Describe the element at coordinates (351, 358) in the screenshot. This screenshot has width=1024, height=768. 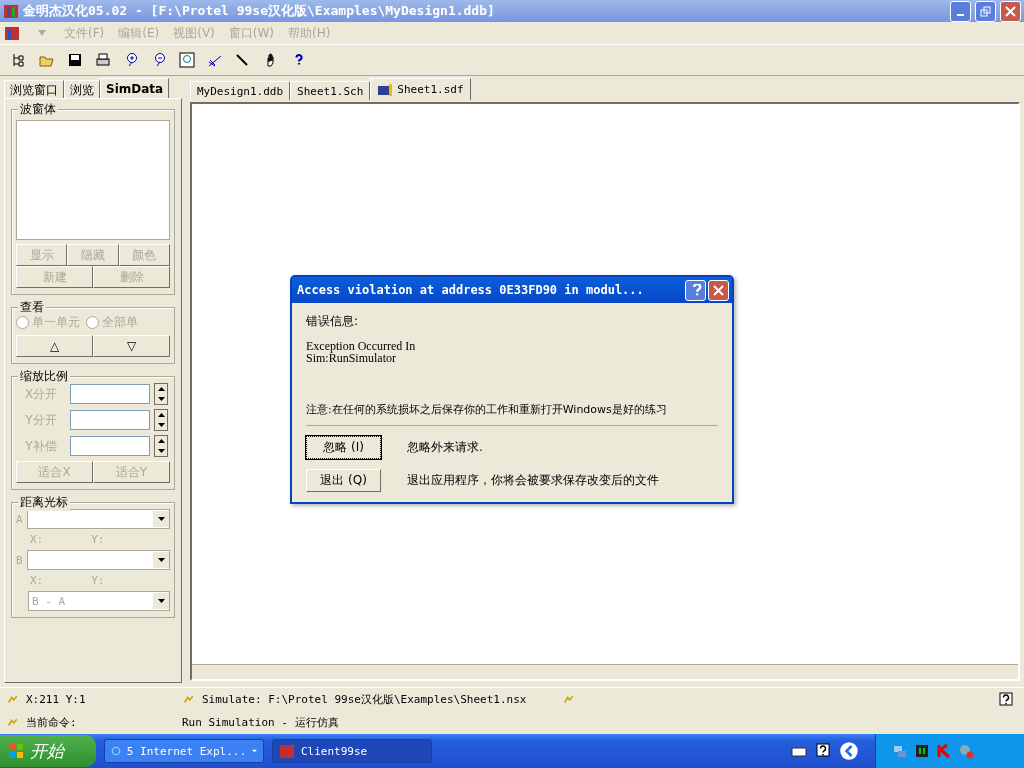
I see `error-message: Sim:RunSimulator` at that location.